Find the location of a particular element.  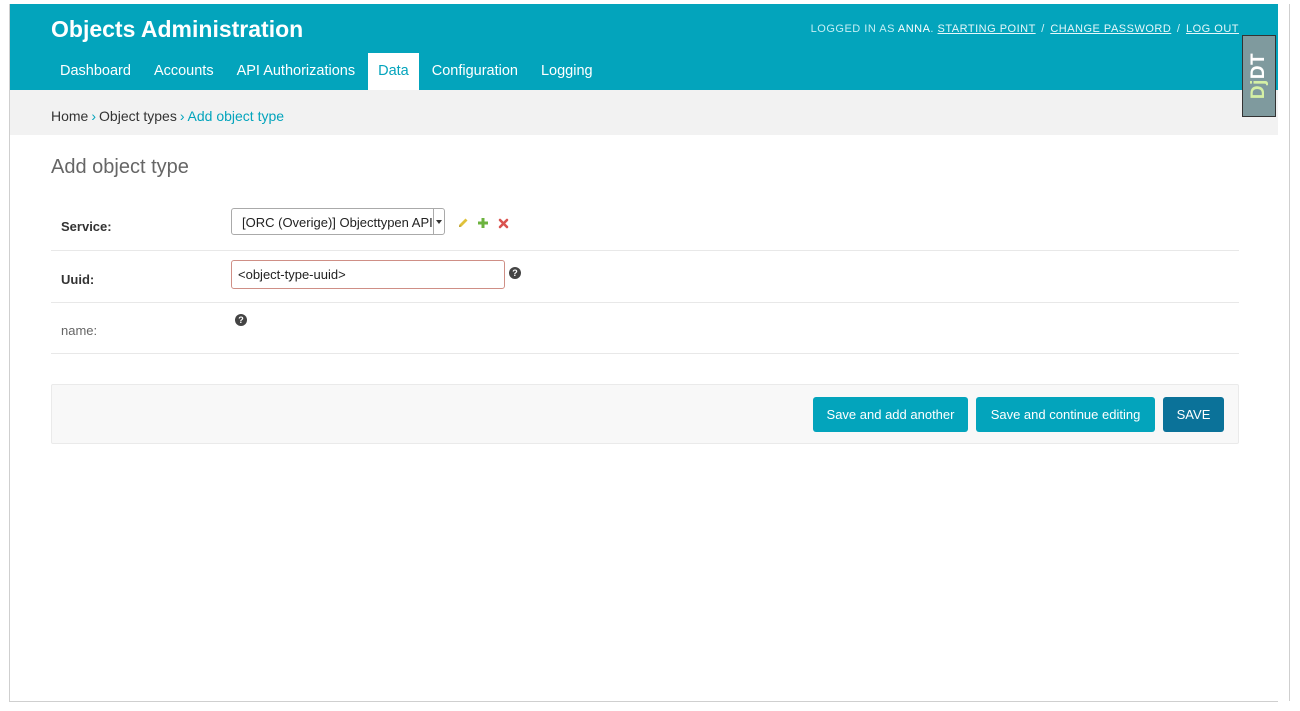

tab-configuration: Configuration is located at coordinates (475, 71).